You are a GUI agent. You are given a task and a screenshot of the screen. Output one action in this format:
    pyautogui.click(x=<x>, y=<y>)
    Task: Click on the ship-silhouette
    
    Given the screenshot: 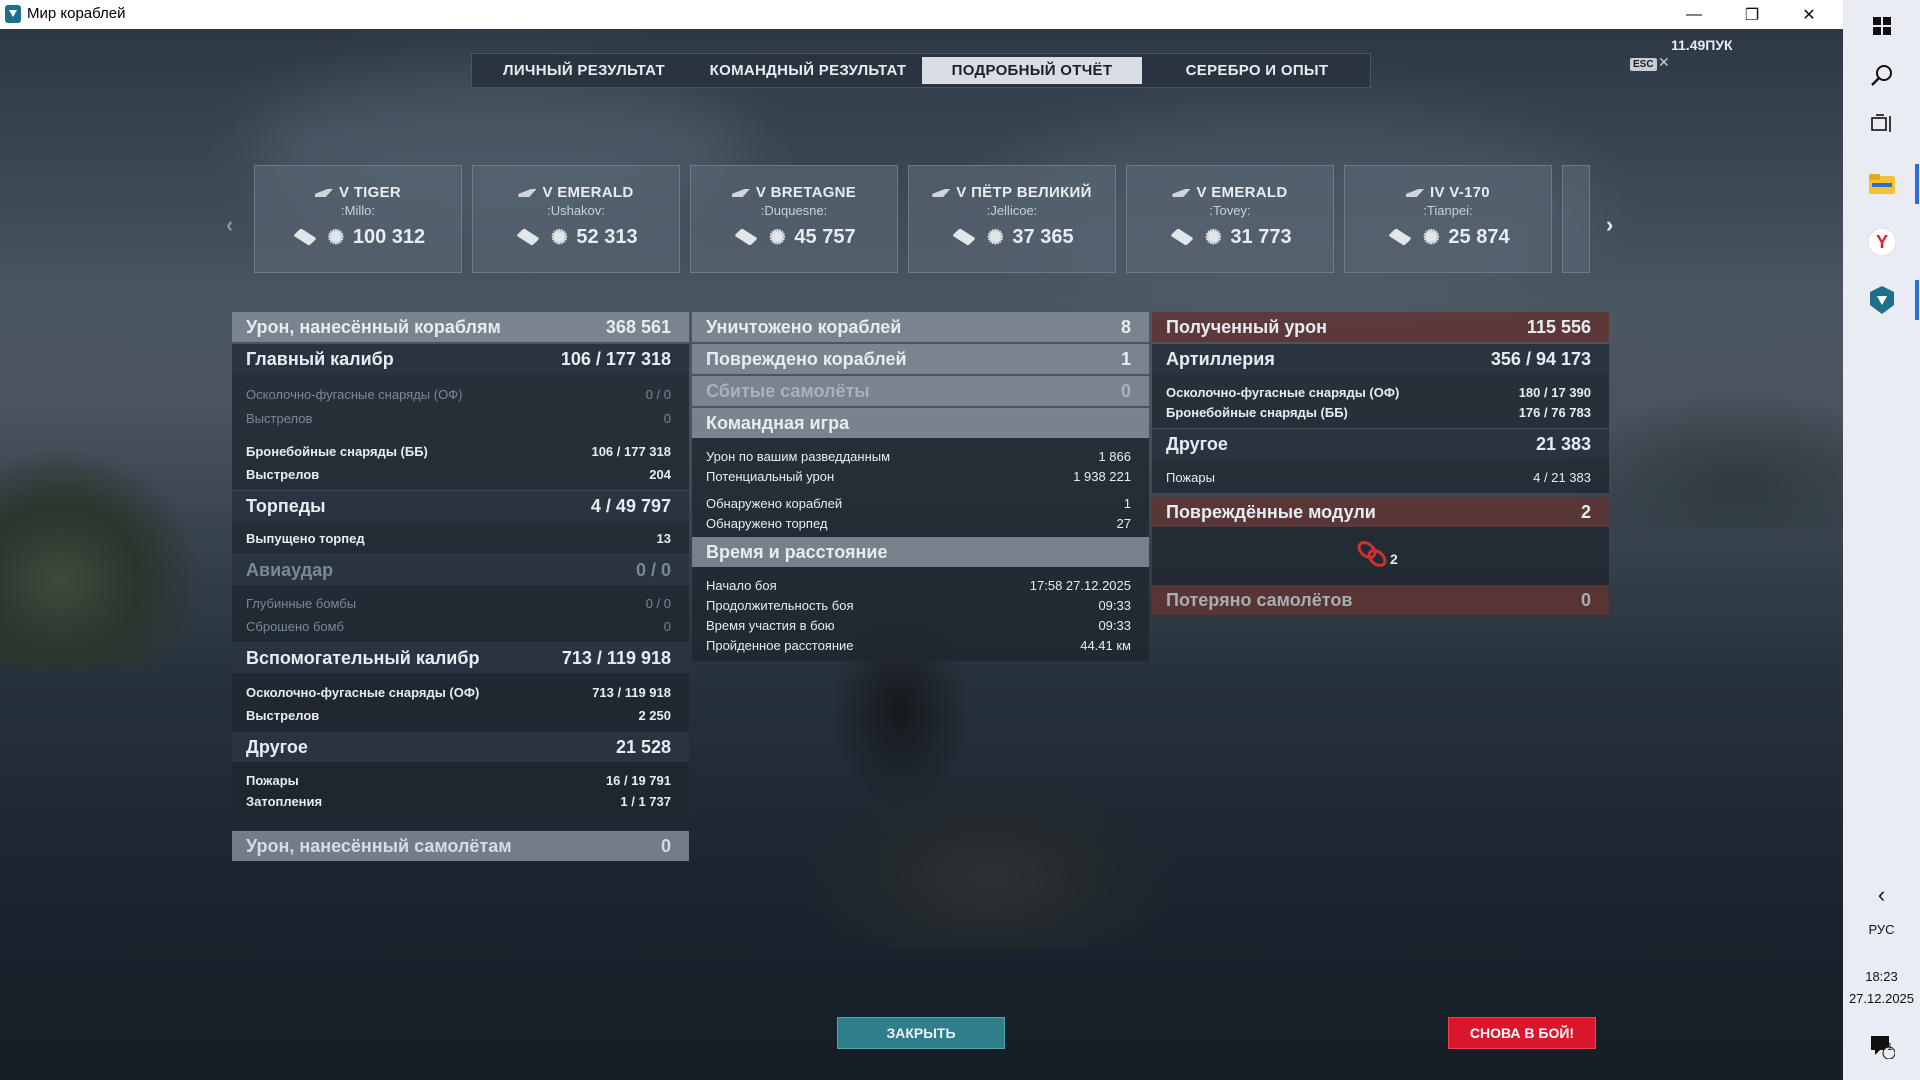 What is the action you would take?
    pyautogui.click(x=990, y=859)
    